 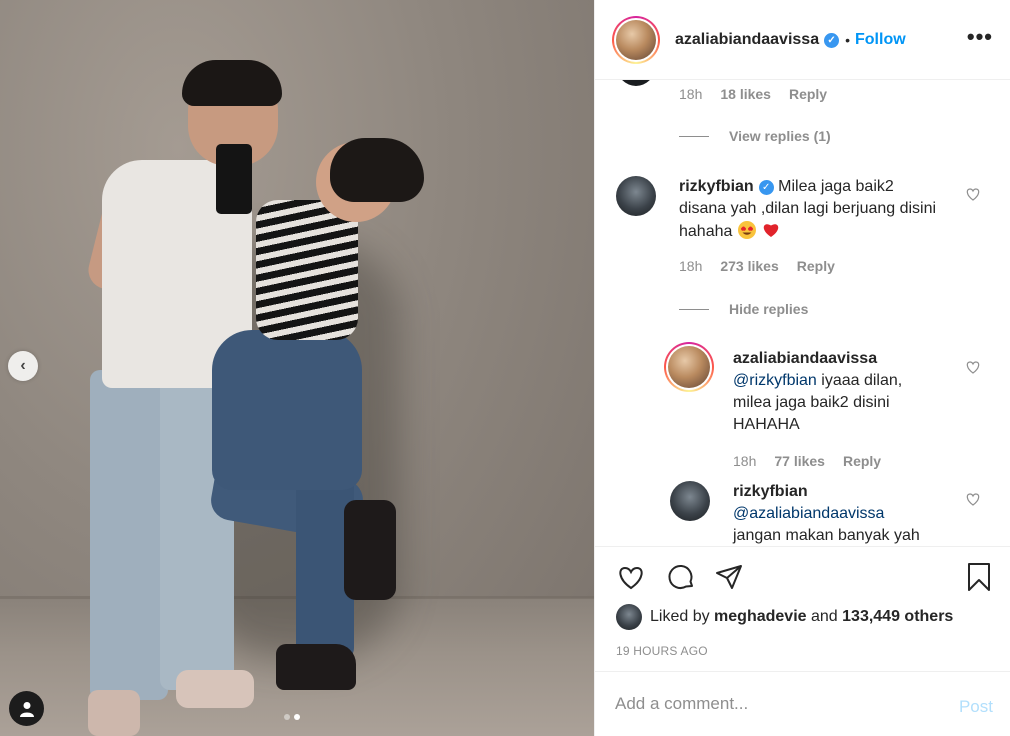 I want to click on author-username: azaliabiandaavissa ✓, so click(x=757, y=40).